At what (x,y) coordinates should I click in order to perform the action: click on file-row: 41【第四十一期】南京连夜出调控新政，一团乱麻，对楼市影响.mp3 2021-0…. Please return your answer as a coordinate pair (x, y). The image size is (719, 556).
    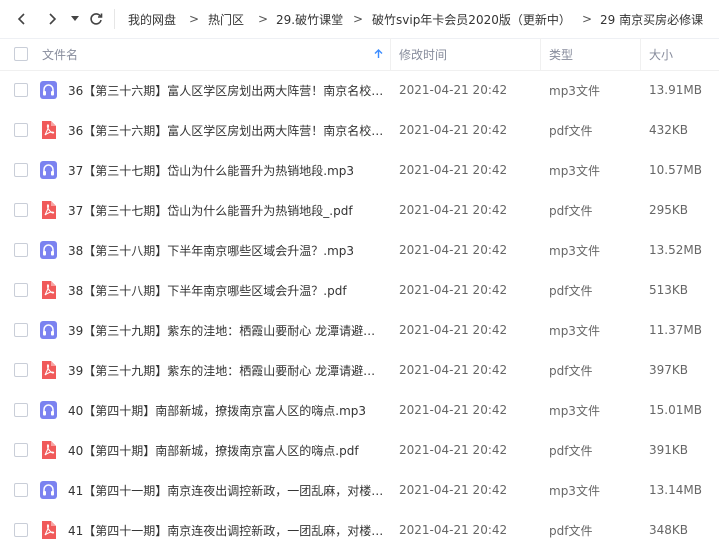
    Looking at the image, I should click on (359, 490).